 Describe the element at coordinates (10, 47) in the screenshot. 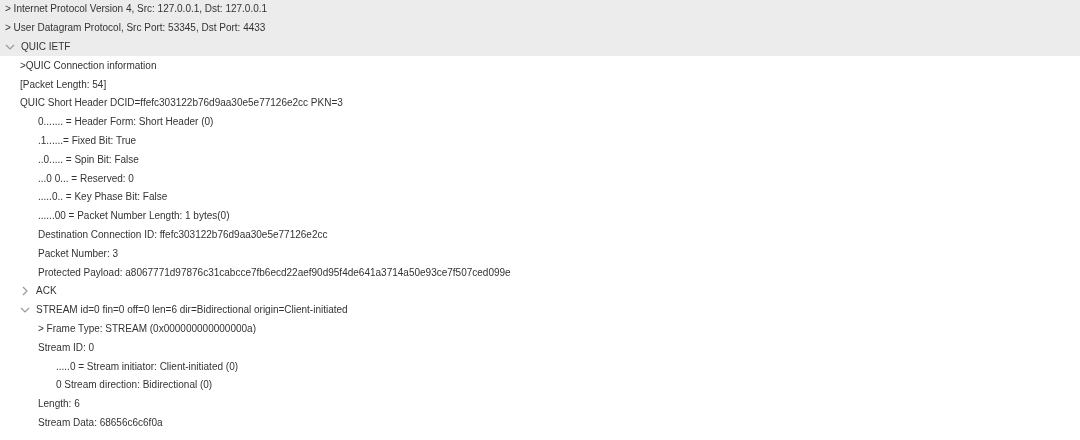

I see `chevron-down-icon` at that location.